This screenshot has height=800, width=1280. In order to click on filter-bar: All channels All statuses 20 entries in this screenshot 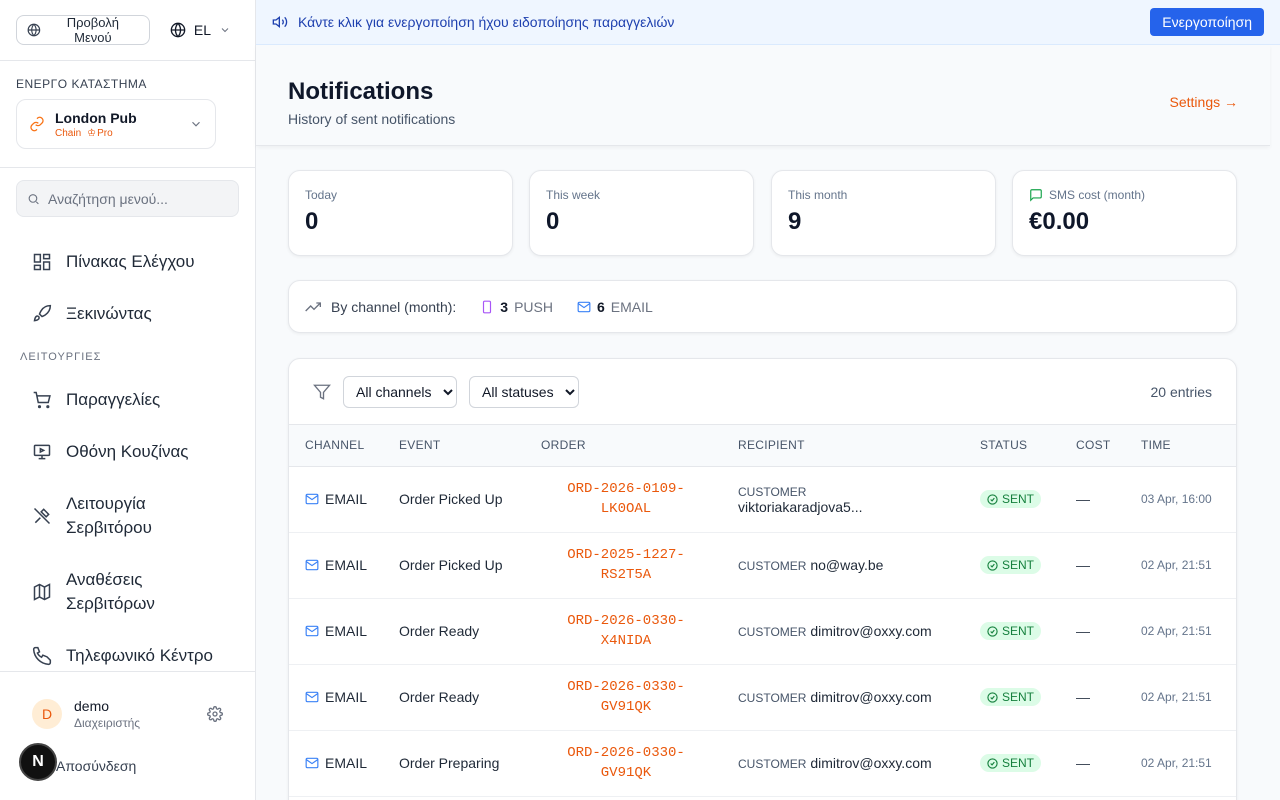, I will do `click(762, 392)`.